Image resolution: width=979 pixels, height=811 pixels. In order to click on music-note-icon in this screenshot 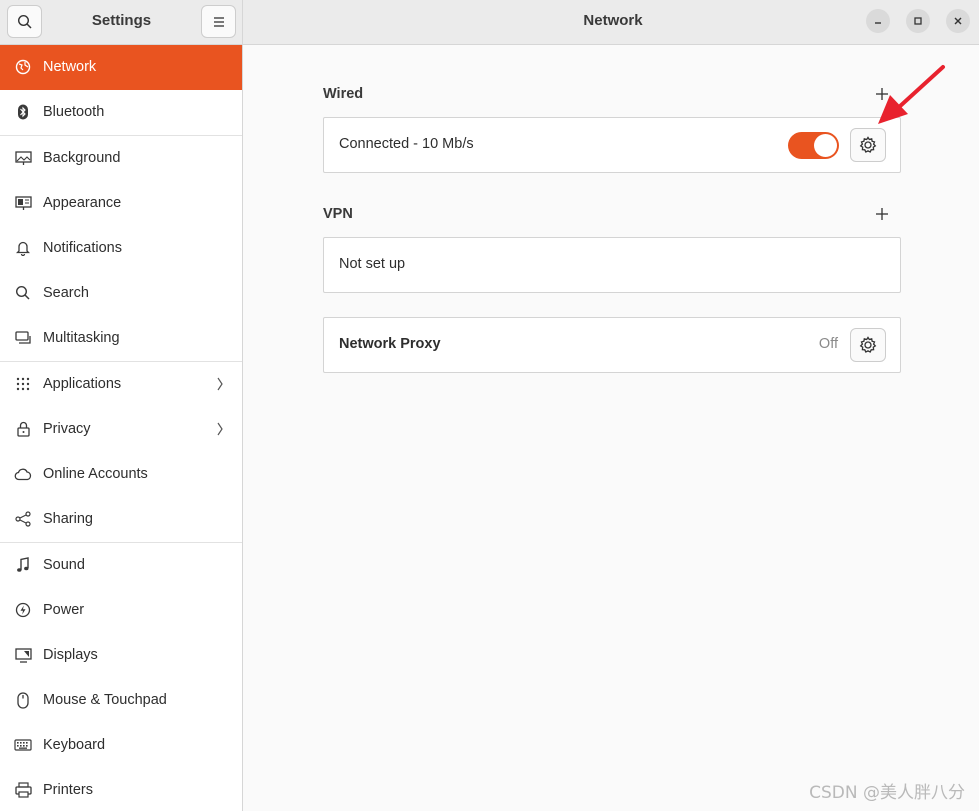, I will do `click(23, 565)`.